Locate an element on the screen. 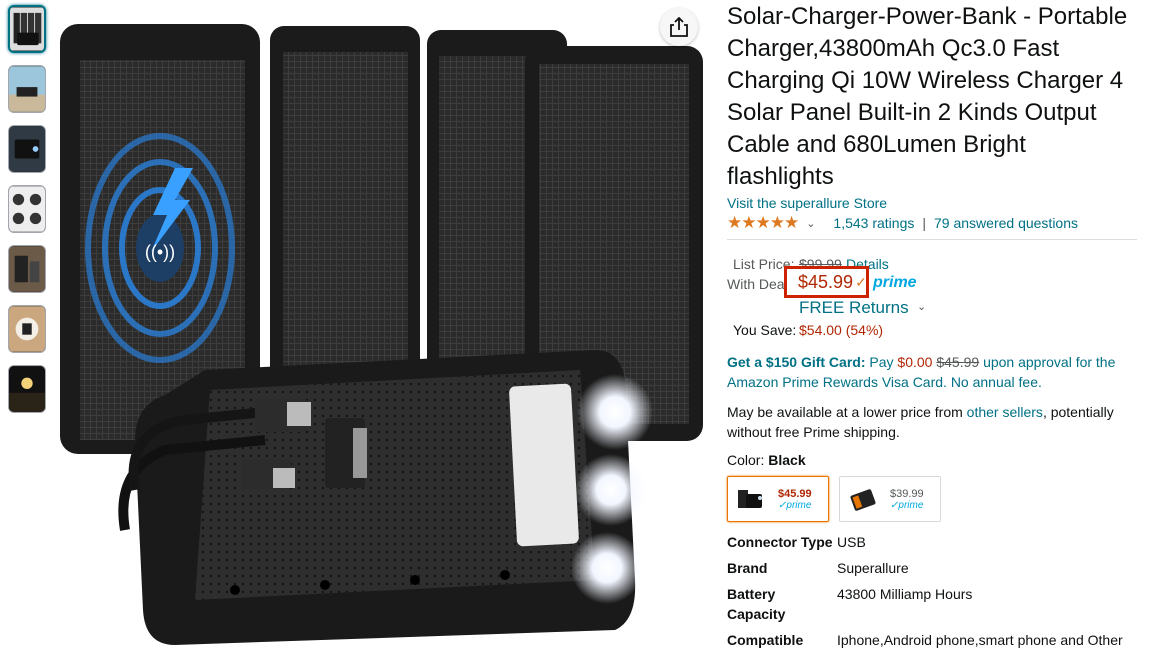 This screenshot has height=656, width=1155. spec-key: Compatible is located at coordinates (765, 640).